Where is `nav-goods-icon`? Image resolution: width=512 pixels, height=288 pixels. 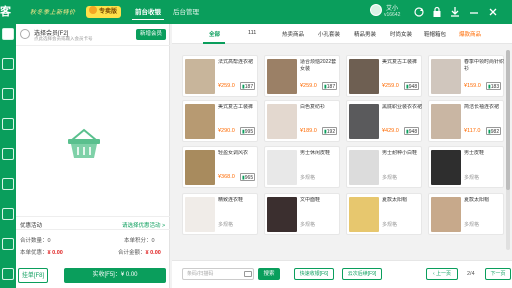
nav-goods-icon is located at coordinates (8, 124).